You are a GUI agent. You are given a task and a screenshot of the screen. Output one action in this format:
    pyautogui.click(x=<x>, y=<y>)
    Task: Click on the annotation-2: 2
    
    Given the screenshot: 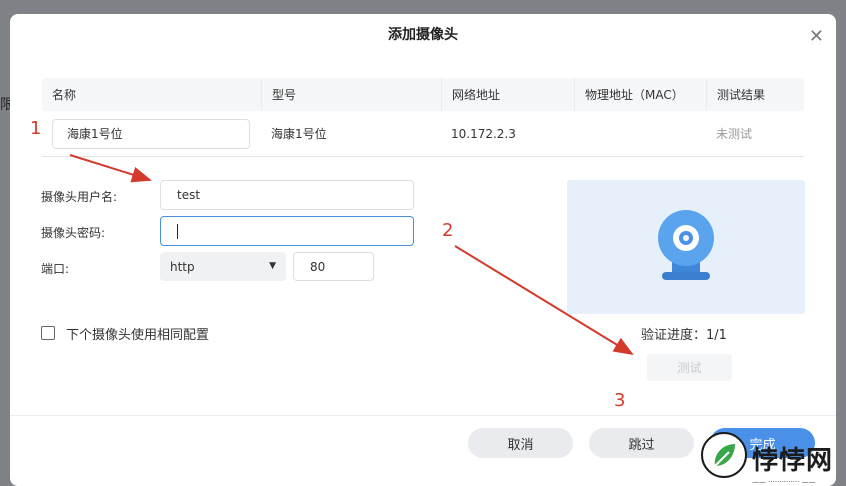 What is the action you would take?
    pyautogui.click(x=448, y=230)
    